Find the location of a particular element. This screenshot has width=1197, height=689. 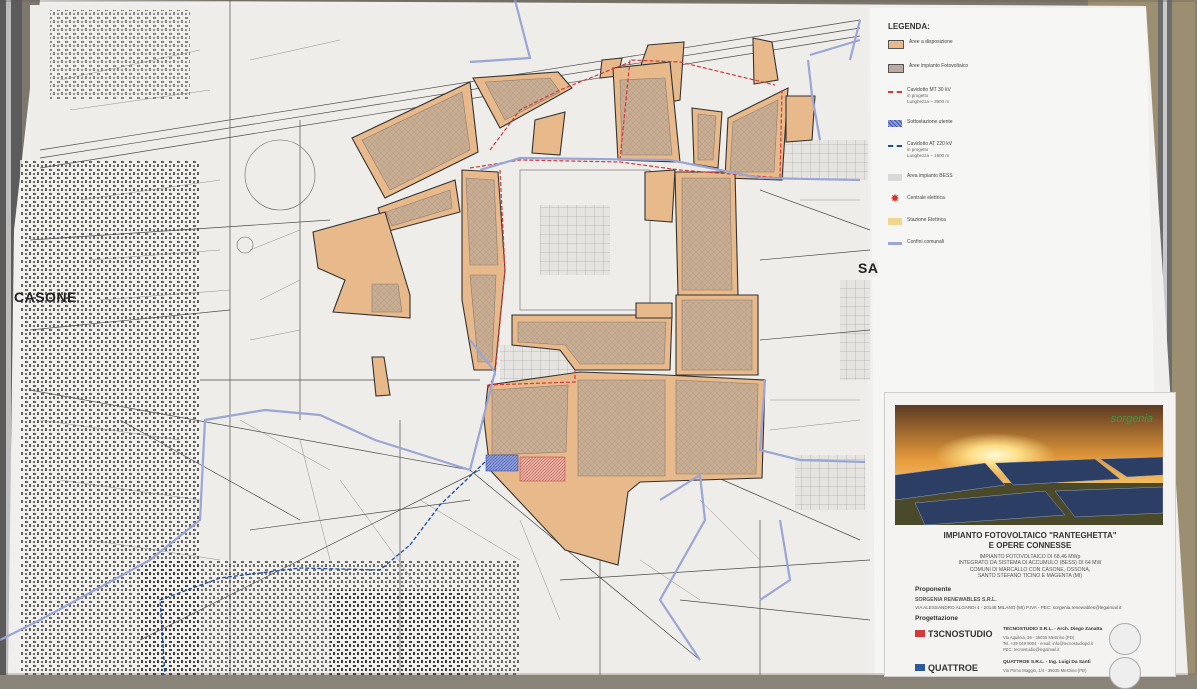

legend-label: Aree impianto Fotovoltaico is located at coordinates (939, 66).